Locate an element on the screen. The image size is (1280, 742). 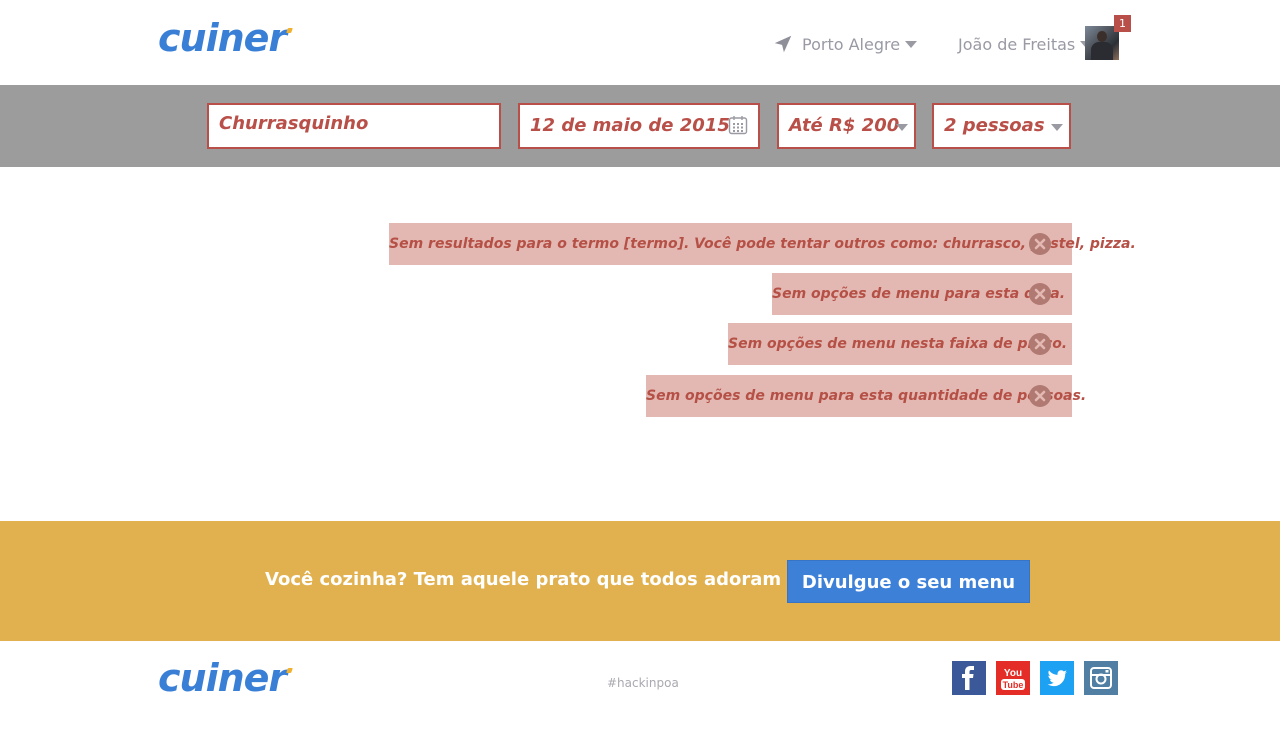
location-arrow-icon is located at coordinates (783, 44).